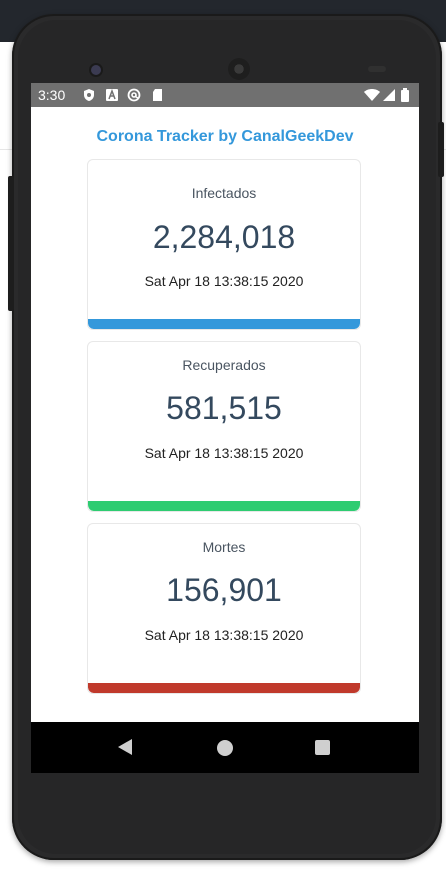 The width and height of the screenshot is (446, 892). I want to click on wifi-icon, so click(372, 95).